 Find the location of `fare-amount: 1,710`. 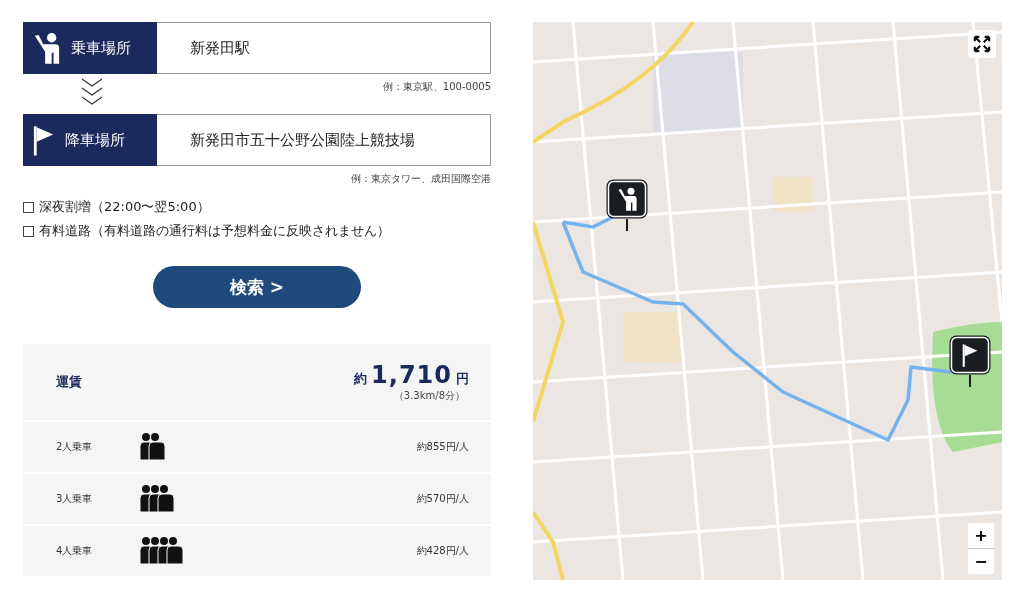

fare-amount: 1,710 is located at coordinates (411, 375).